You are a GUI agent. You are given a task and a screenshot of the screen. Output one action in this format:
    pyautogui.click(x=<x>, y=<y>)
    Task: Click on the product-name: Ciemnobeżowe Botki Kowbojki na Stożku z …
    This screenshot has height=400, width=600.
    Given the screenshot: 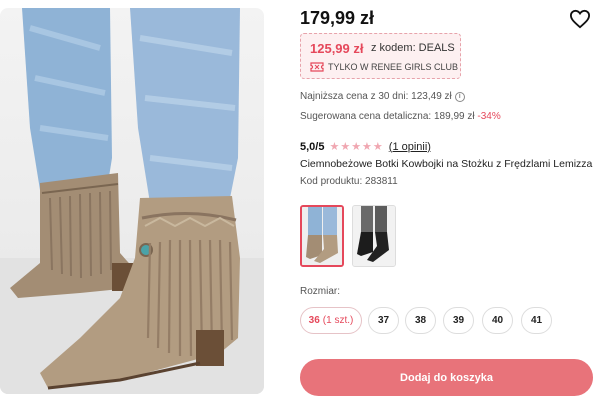 What is the action you would take?
    pyautogui.click(x=446, y=164)
    